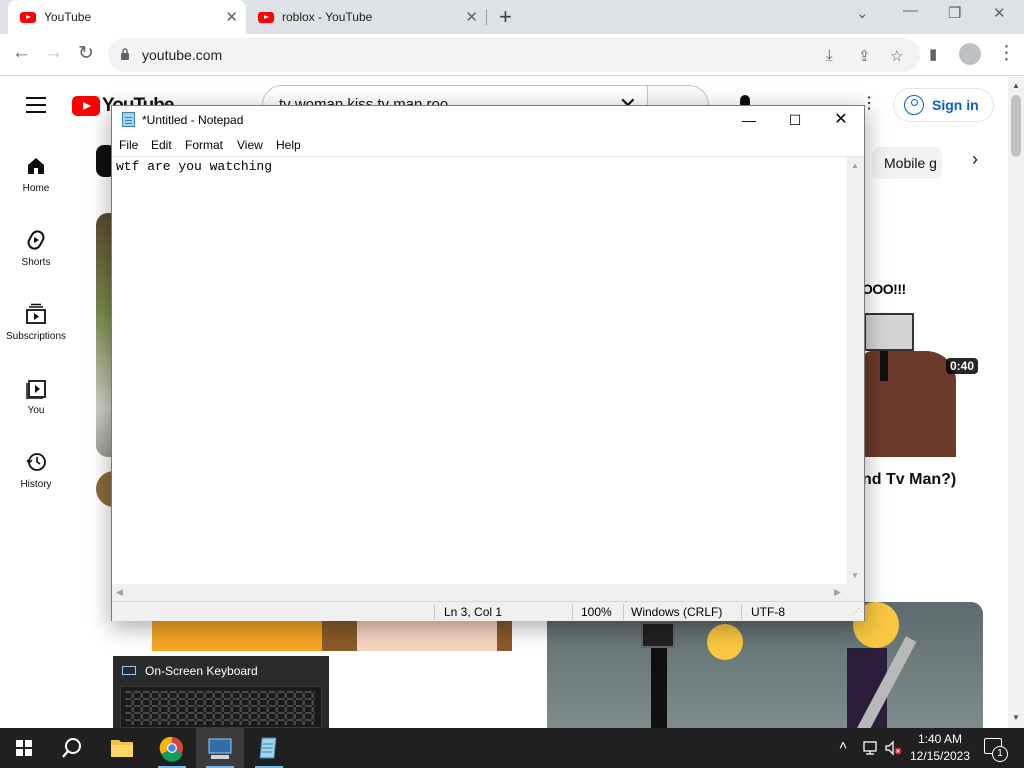 Image resolution: width=1024 pixels, height=768 pixels. Describe the element at coordinates (943, 105) in the screenshot. I see `sign-in-button: Sign in` at that location.